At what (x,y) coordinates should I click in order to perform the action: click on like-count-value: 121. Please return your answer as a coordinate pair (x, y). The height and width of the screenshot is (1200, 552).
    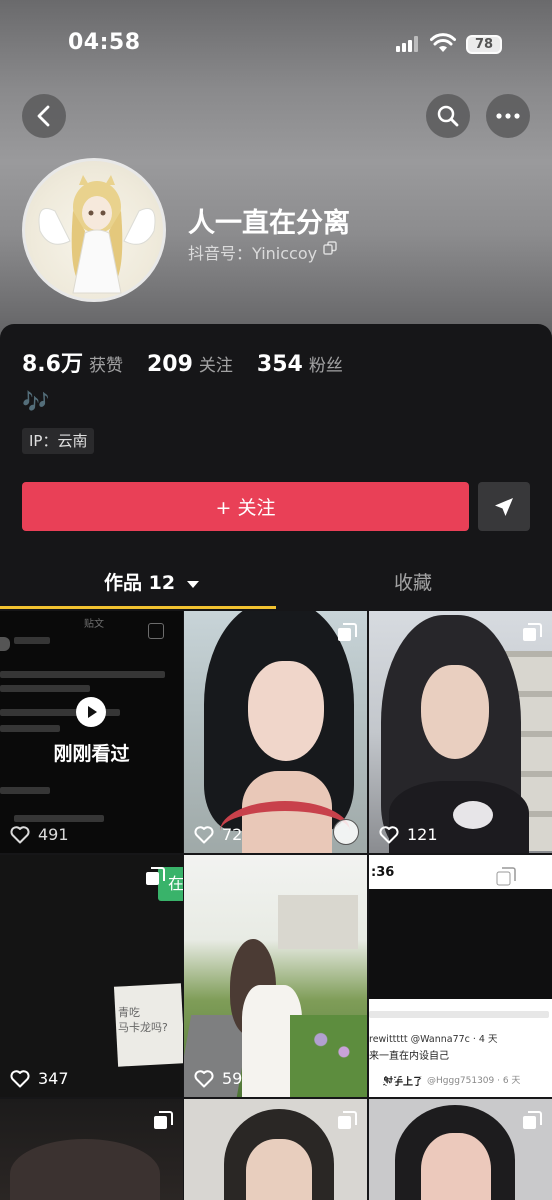
    Looking at the image, I should click on (422, 834).